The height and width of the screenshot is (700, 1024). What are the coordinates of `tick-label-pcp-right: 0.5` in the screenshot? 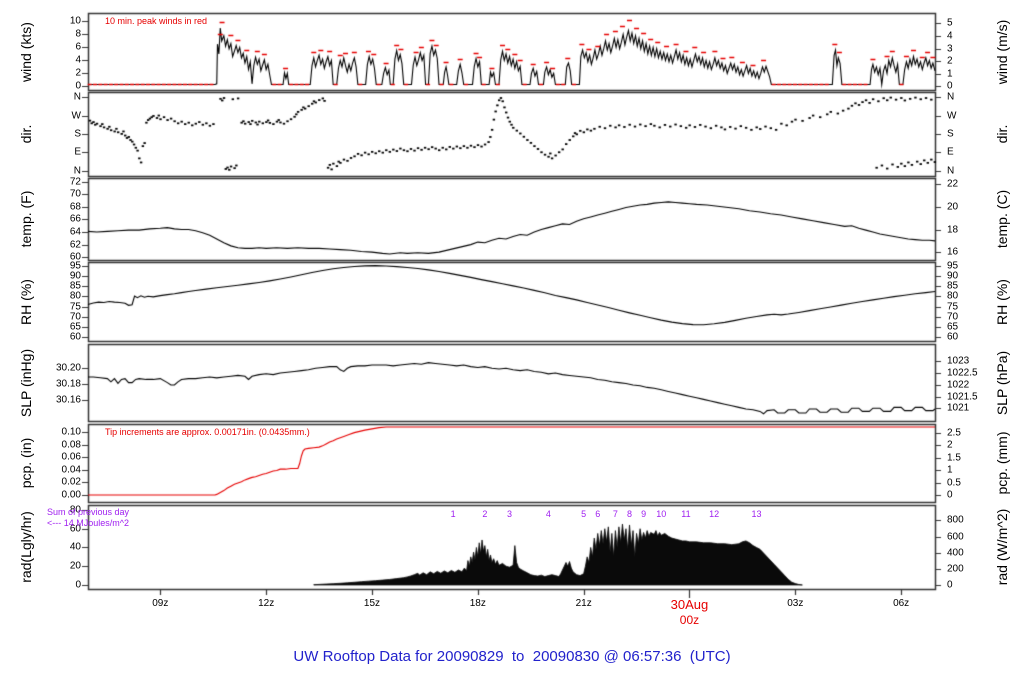 It's located at (954, 483).